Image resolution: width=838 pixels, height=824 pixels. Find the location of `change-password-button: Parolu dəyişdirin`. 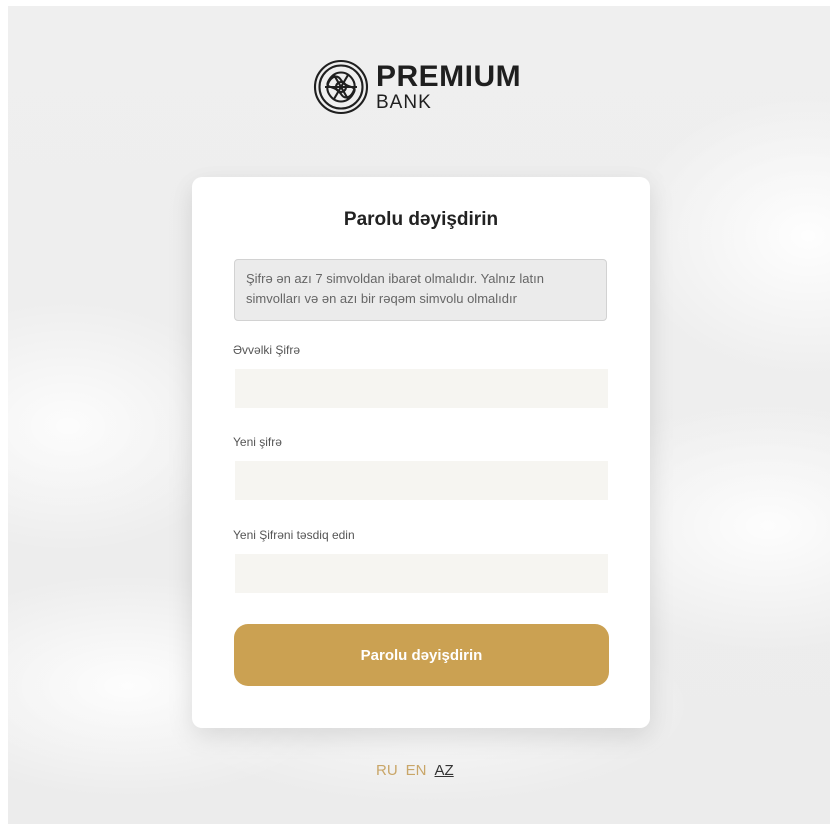

change-password-button: Parolu dəyişdirin is located at coordinates (421, 655).